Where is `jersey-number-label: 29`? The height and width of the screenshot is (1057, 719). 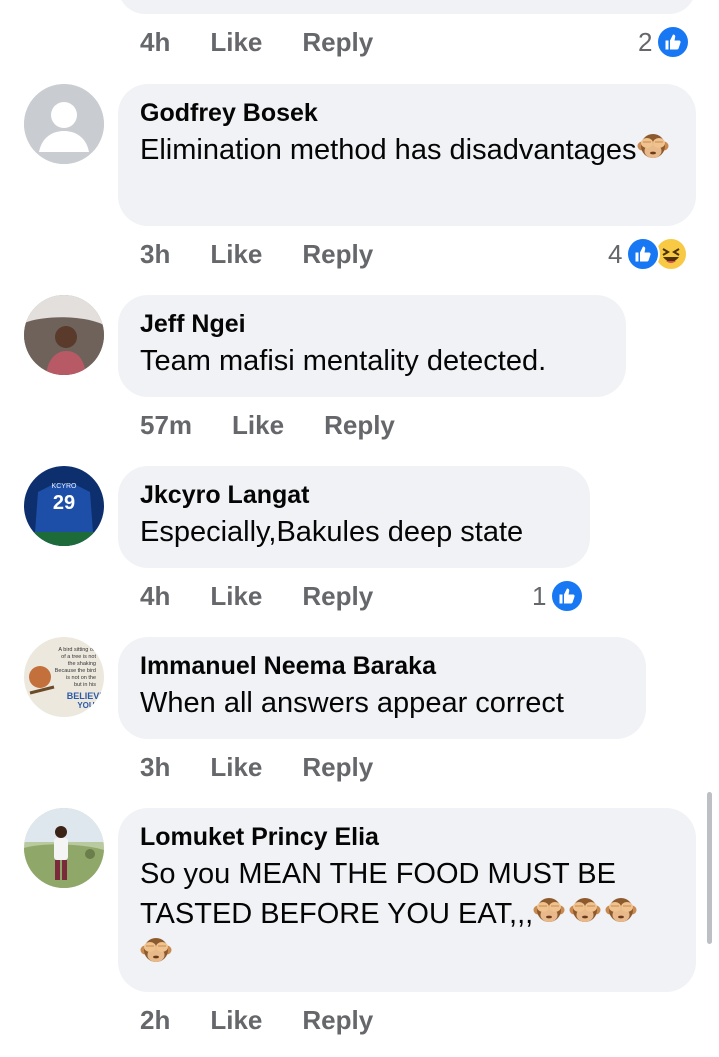
jersey-number-label: 29 is located at coordinates (64, 503).